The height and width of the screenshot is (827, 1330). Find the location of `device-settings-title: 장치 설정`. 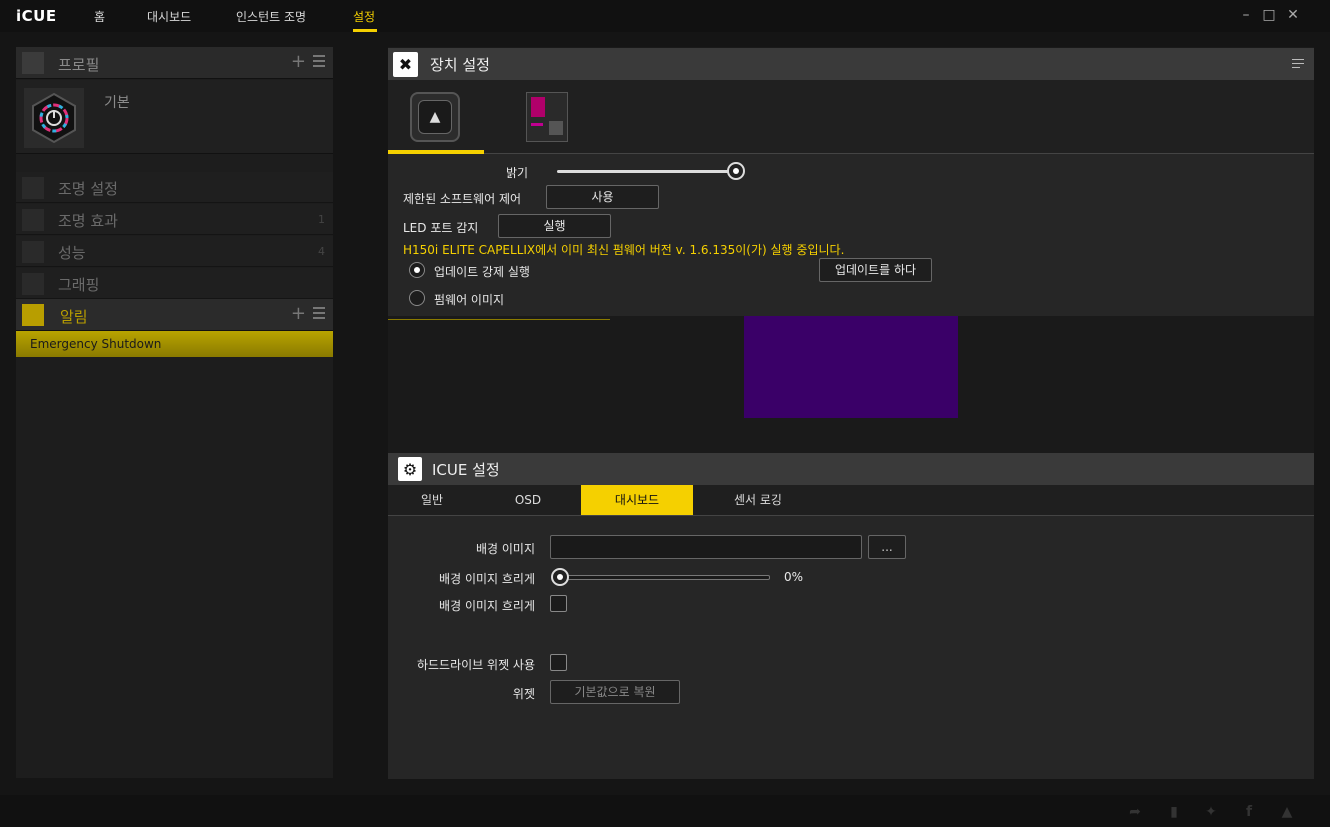

device-settings-title: 장치 설정 is located at coordinates (460, 65).